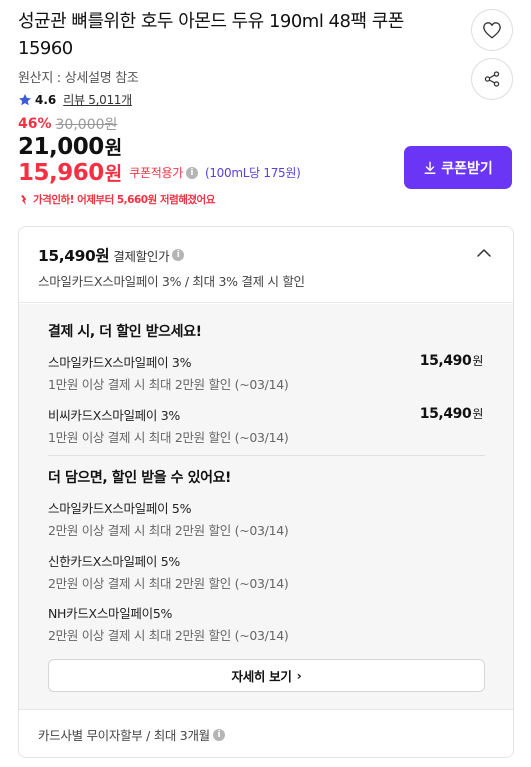 The width and height of the screenshot is (531, 767). Describe the element at coordinates (61, 147) in the screenshot. I see `sale-price-value: 21,000` at that location.